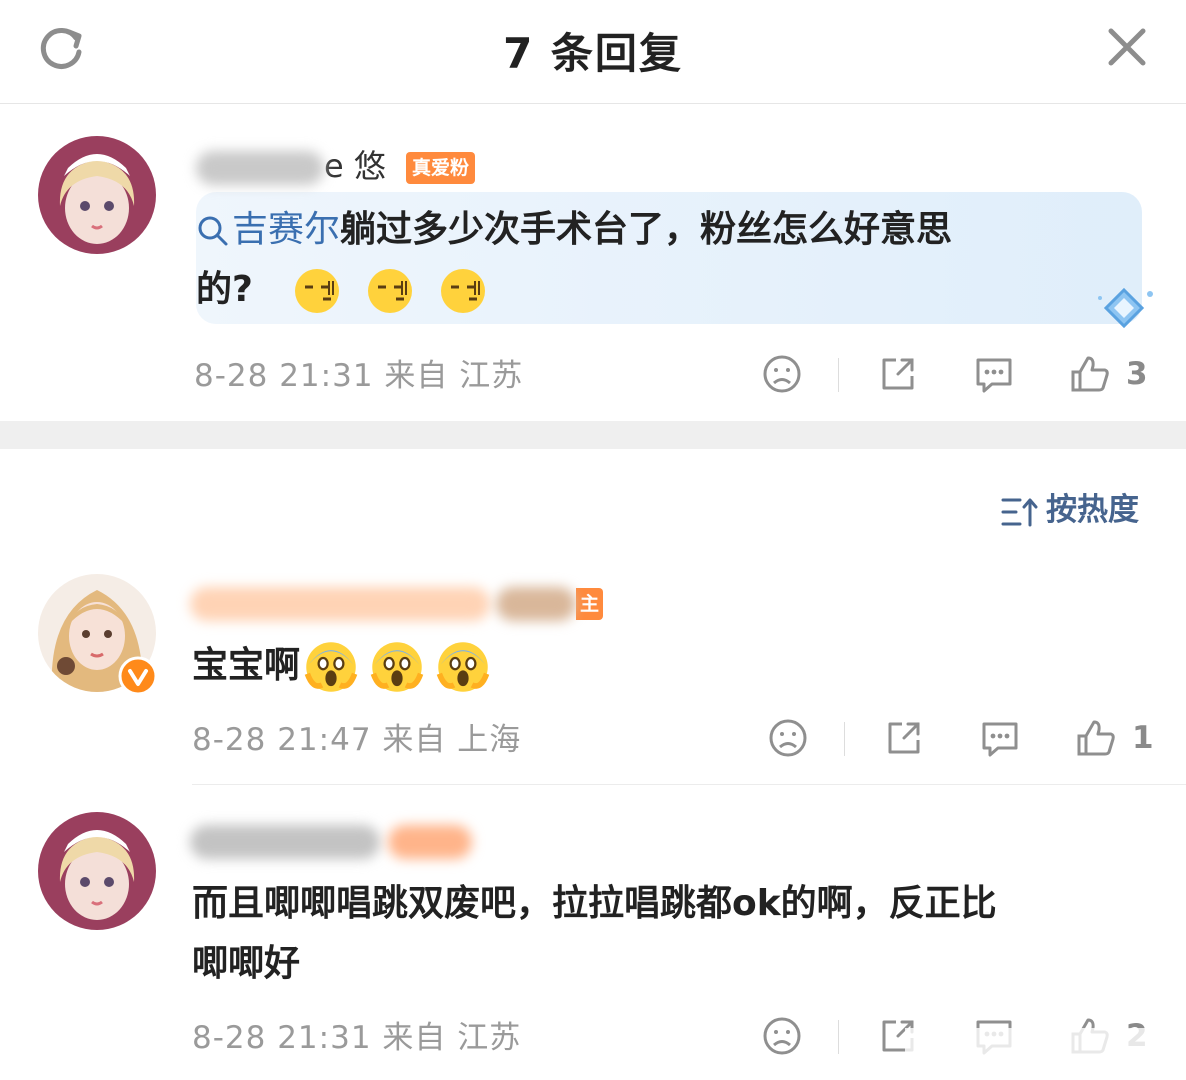  Describe the element at coordinates (268, 229) in the screenshot. I see `topic-link: 吉赛尔` at that location.